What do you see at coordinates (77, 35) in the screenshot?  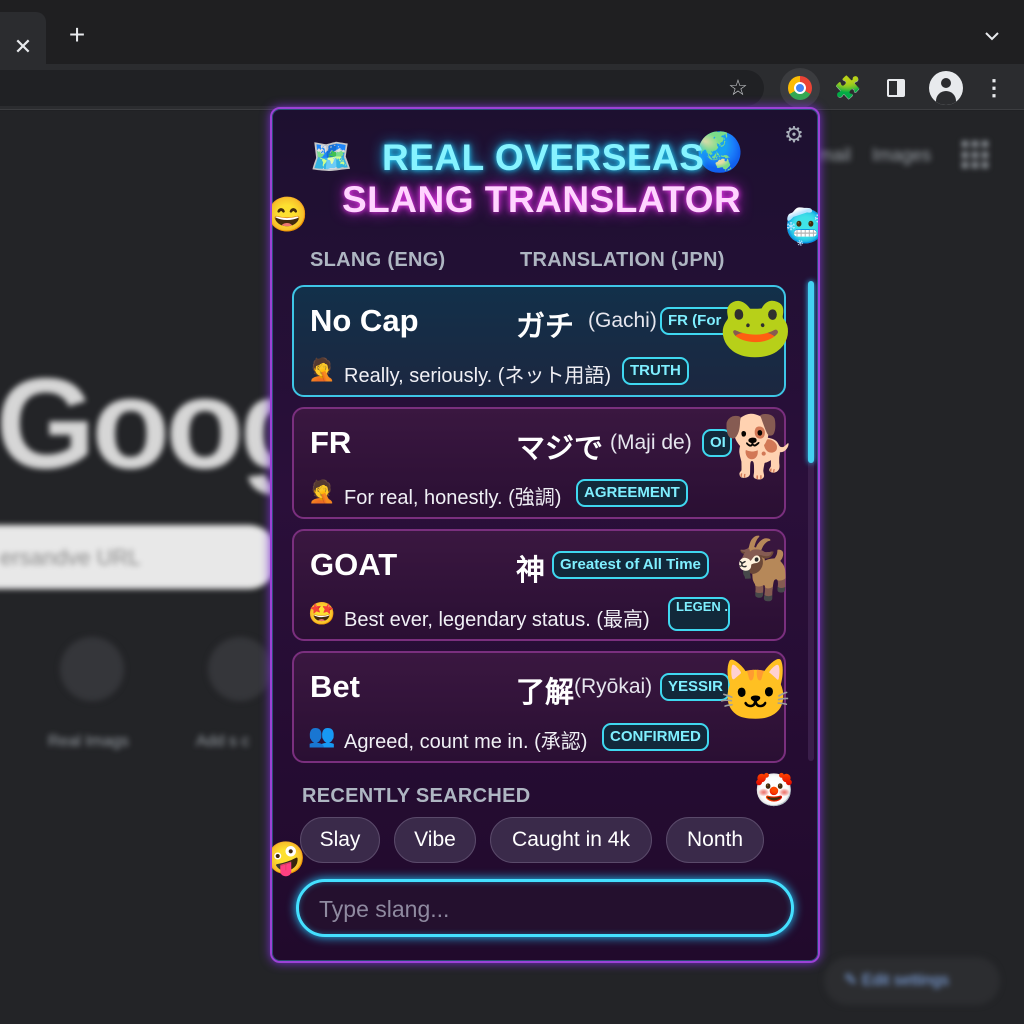 I see `new-tab-button: +` at bounding box center [77, 35].